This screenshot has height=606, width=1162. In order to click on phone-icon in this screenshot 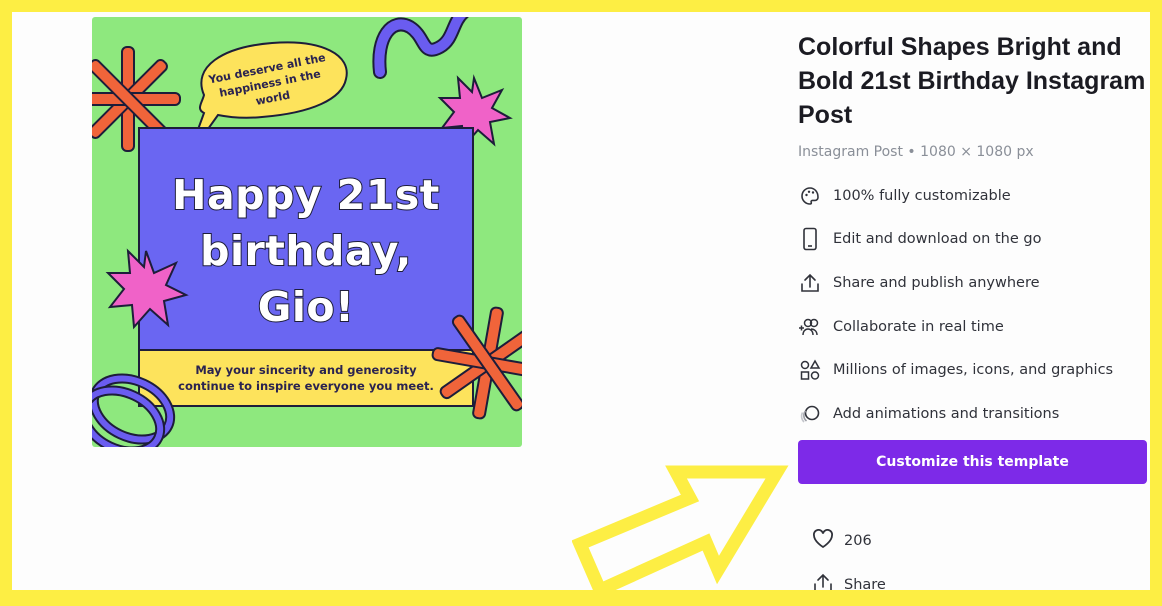, I will do `click(810, 239)`.